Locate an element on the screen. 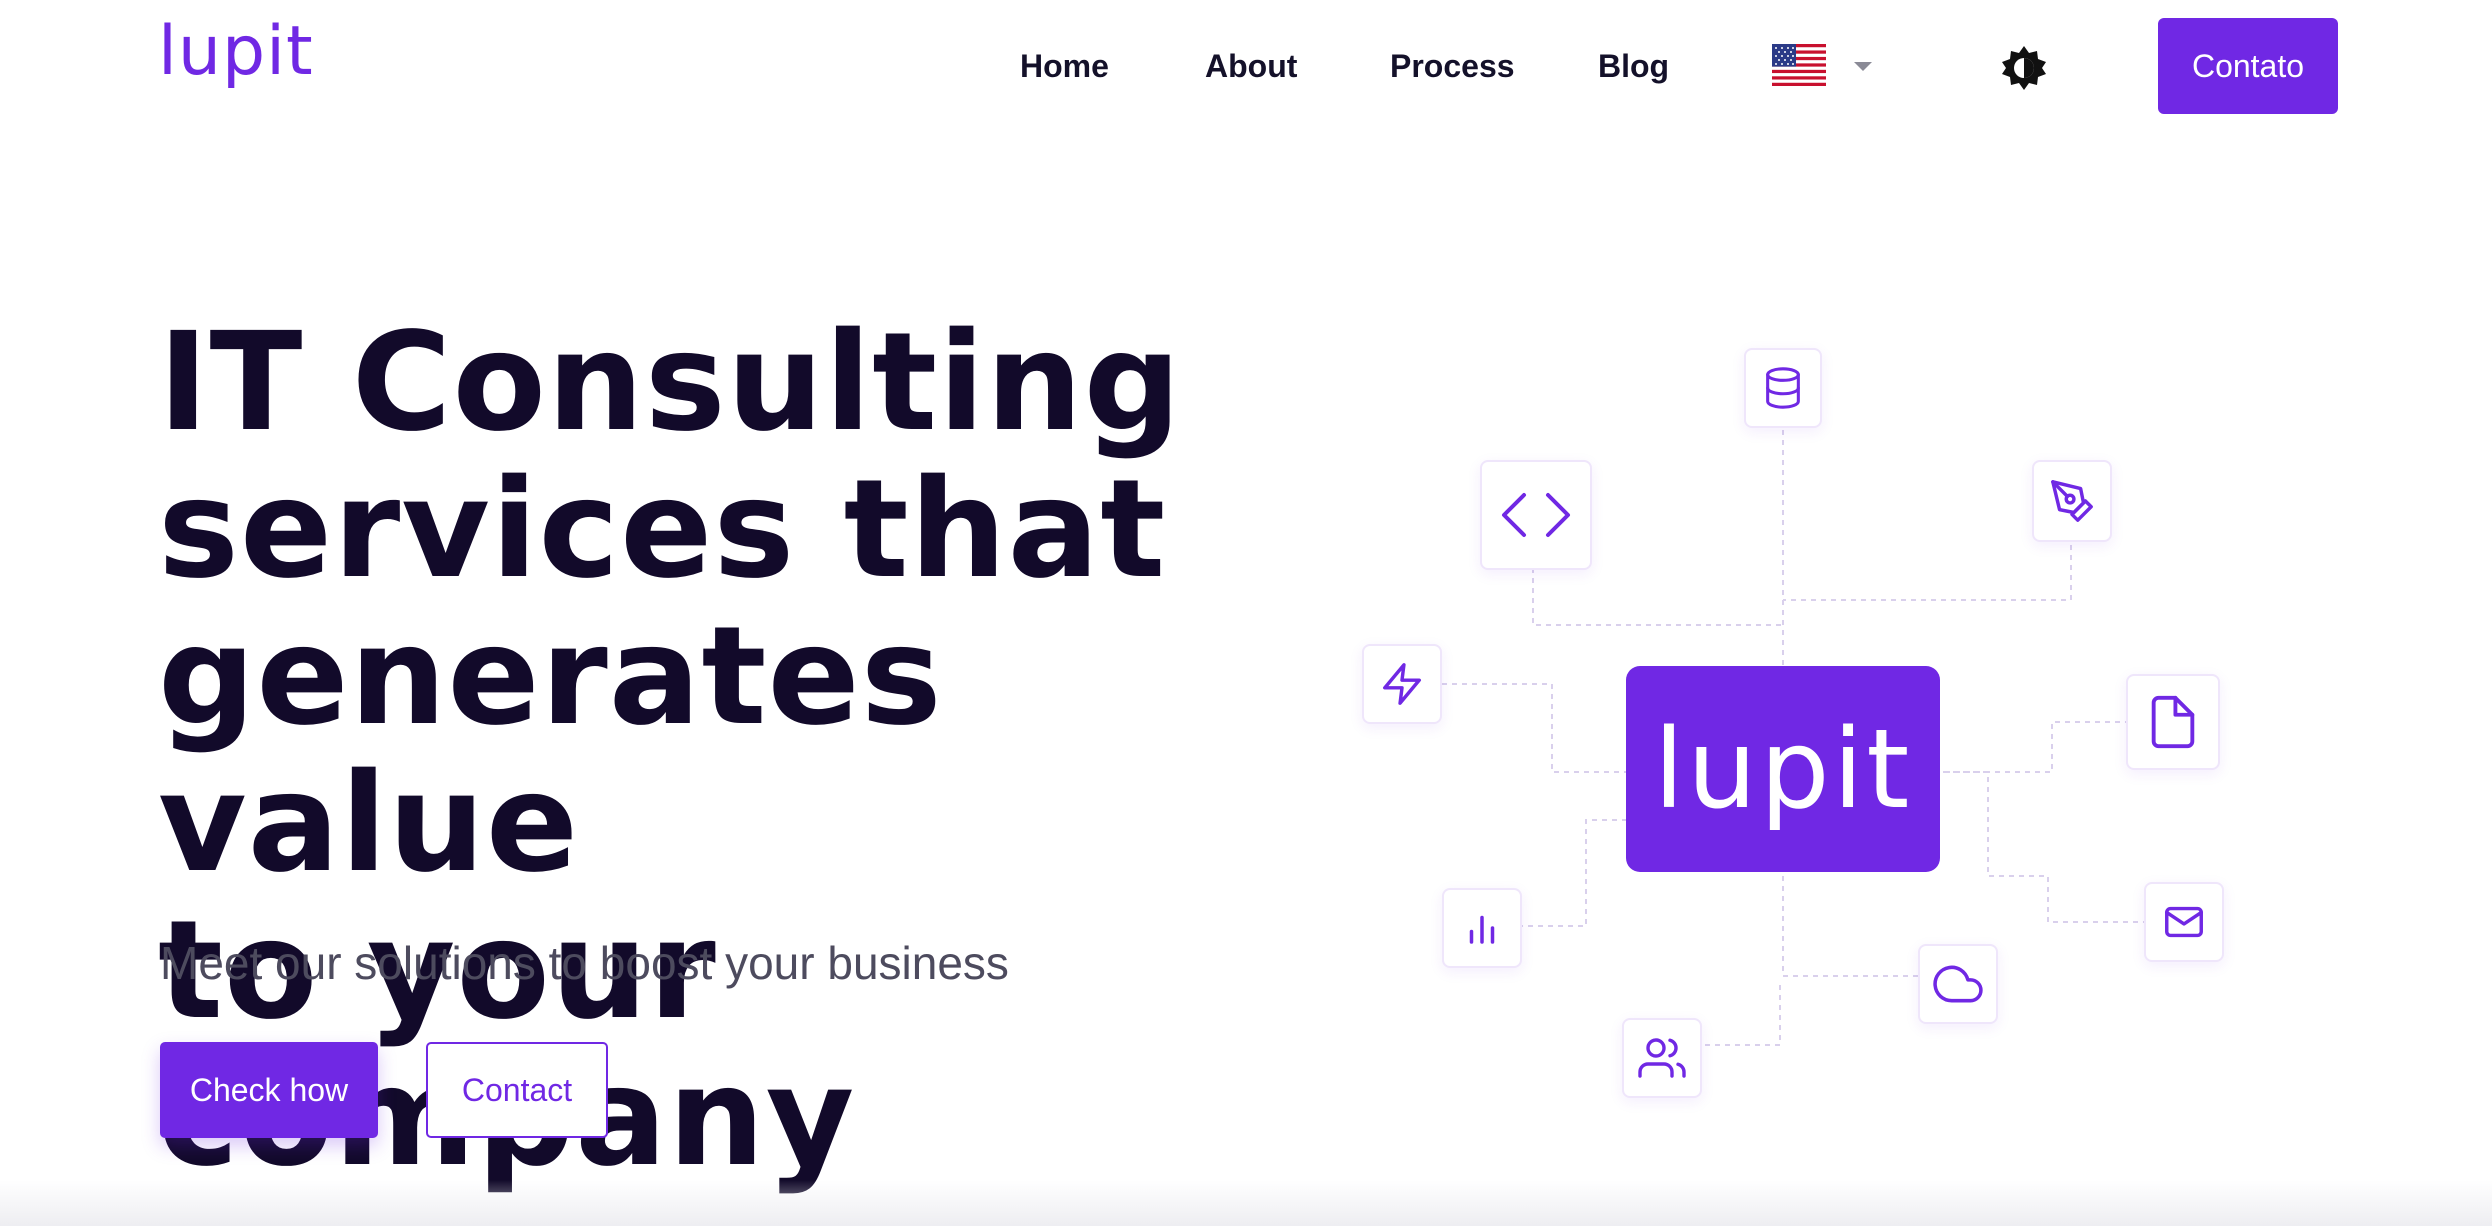 The width and height of the screenshot is (2492, 1226). pen-tool-icon is located at coordinates (2072, 501).